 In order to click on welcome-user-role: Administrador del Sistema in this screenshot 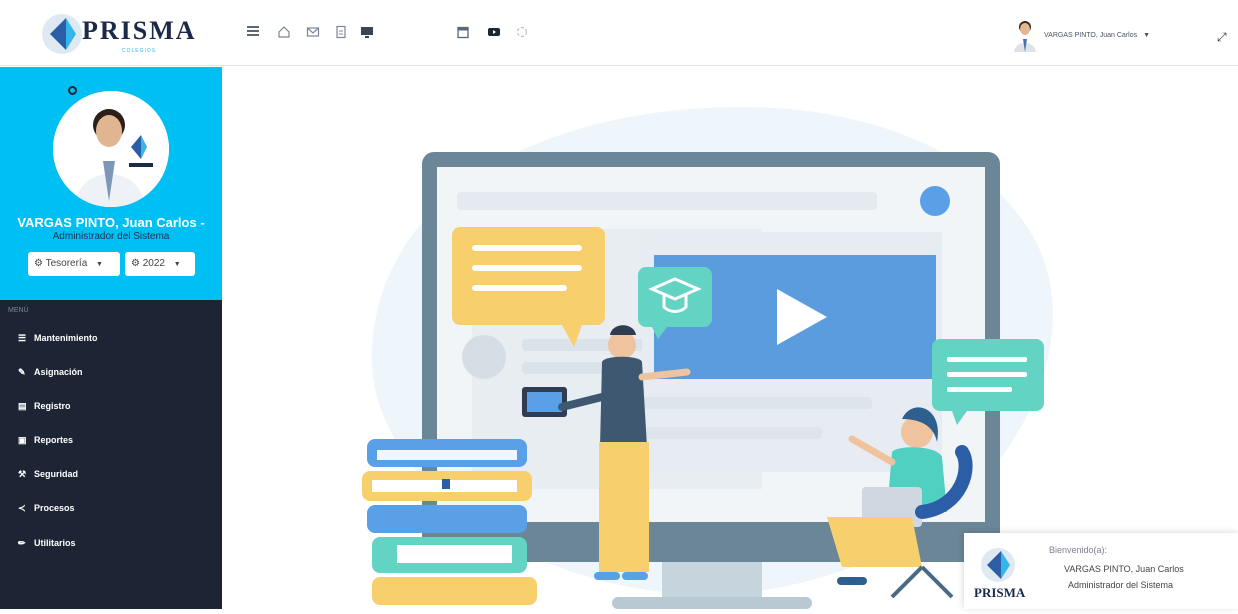, I will do `click(1121, 585)`.